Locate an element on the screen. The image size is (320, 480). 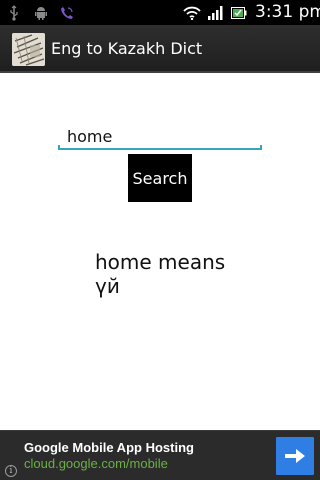
status-bar: 3:31 pm is located at coordinates (160, 12).